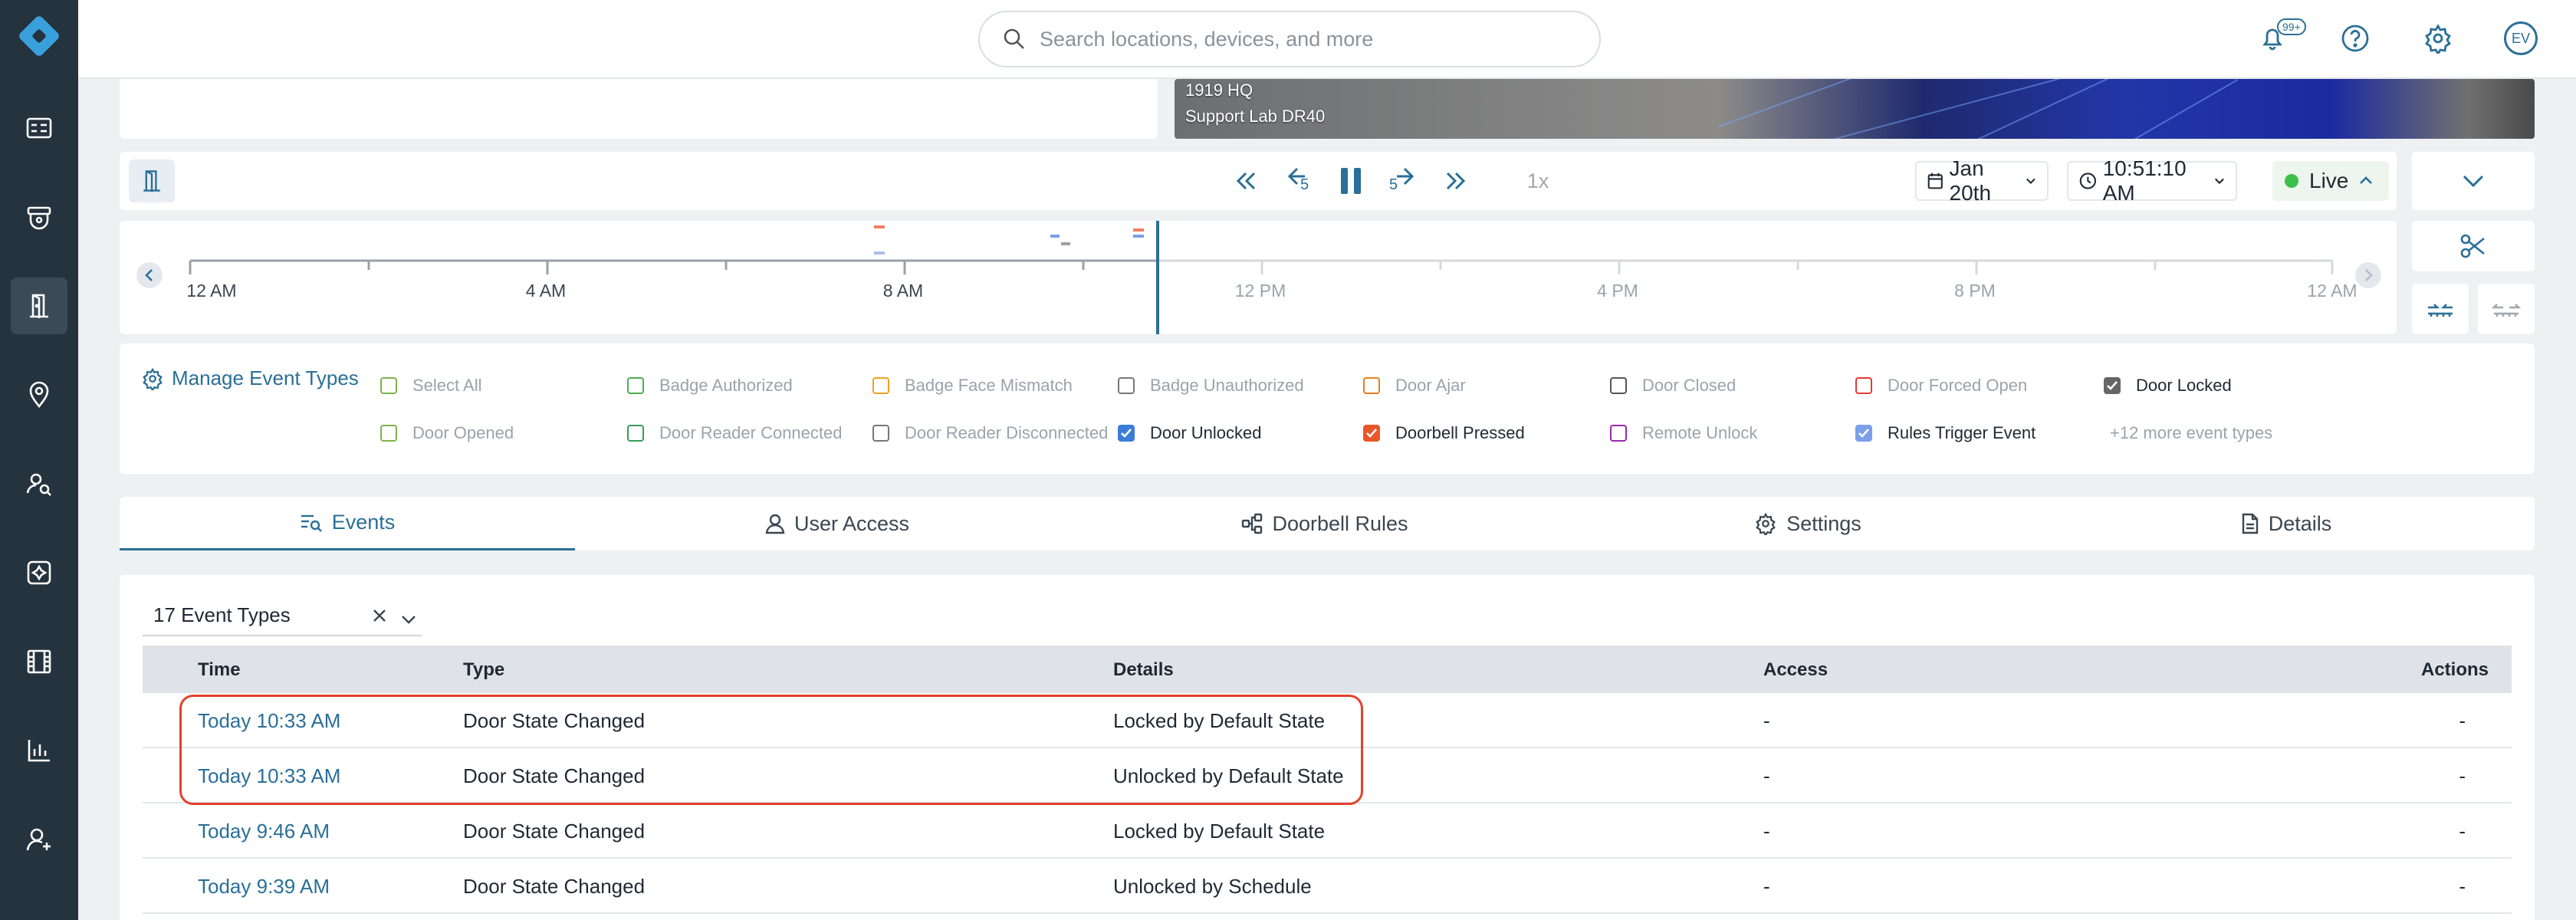 Image resolution: width=2576 pixels, height=920 pixels. What do you see at coordinates (2300, 523) in the screenshot?
I see `tab-label: Details` at bounding box center [2300, 523].